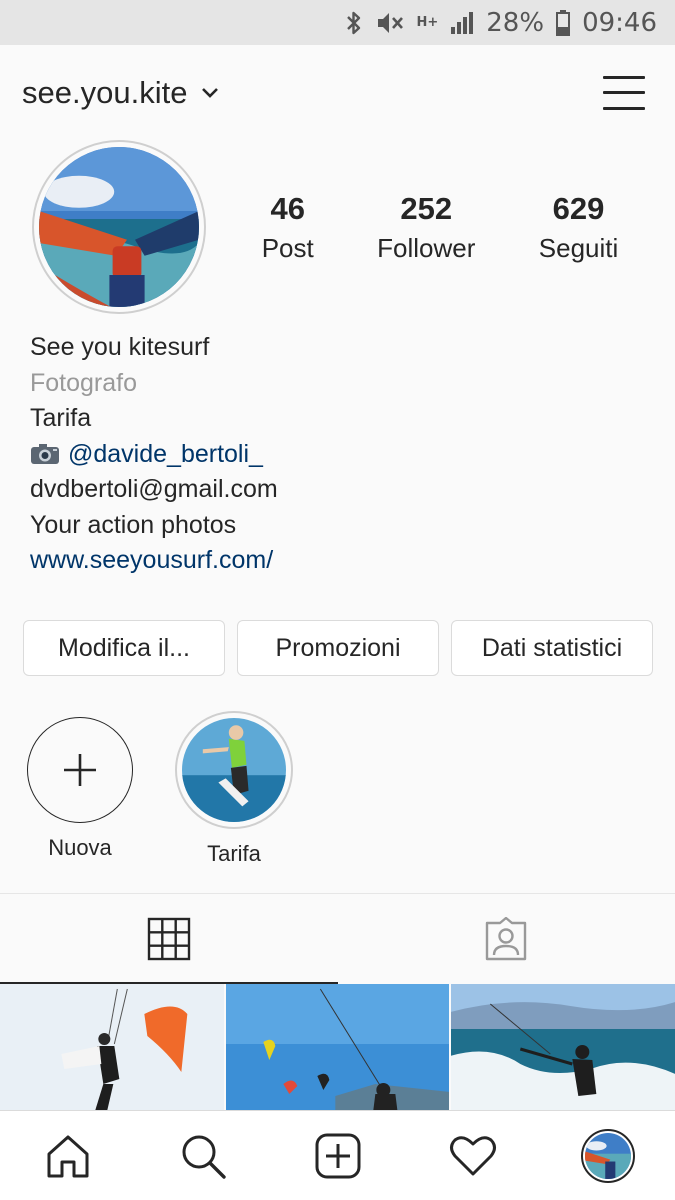  I want to click on tab-tagged, so click(506, 939).